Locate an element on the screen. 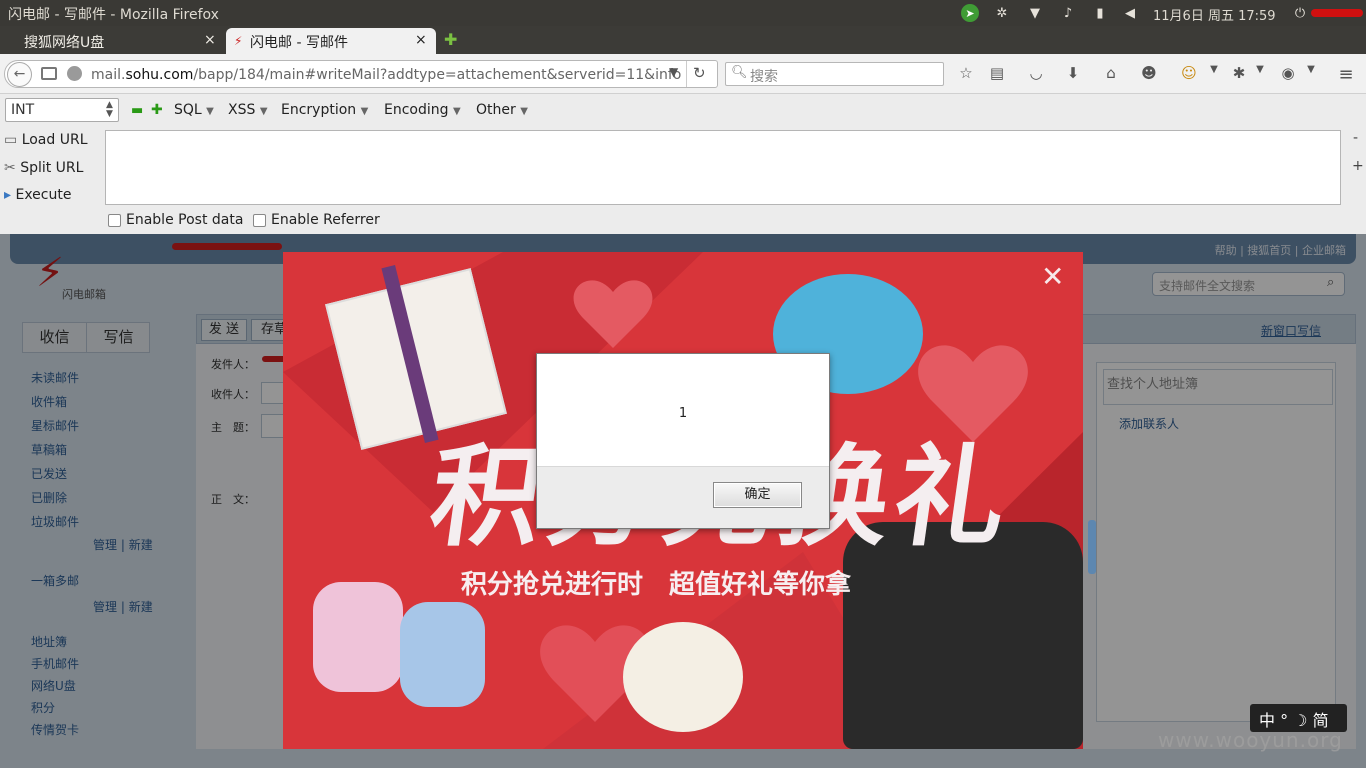 The height and width of the screenshot is (768, 1366). favicon-icon: ⚡ is located at coordinates (238, 41).